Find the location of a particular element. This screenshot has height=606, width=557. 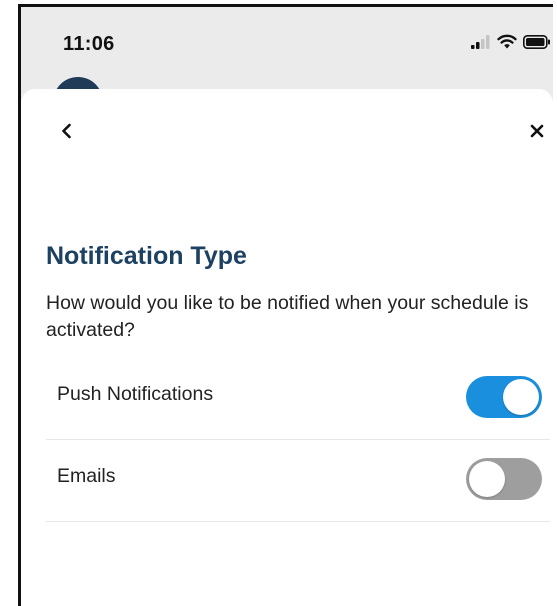

back-button is located at coordinates (67, 131).